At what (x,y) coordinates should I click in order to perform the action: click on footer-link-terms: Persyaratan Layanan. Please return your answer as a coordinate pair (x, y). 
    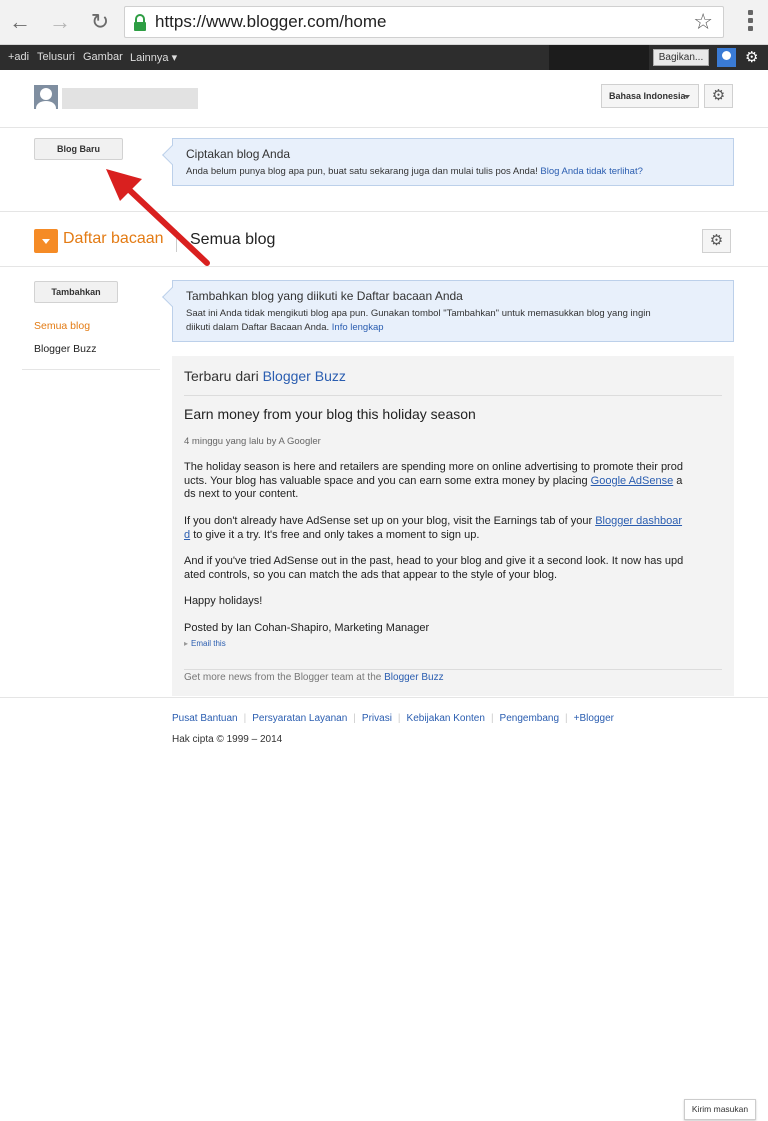
    Looking at the image, I should click on (299, 718).